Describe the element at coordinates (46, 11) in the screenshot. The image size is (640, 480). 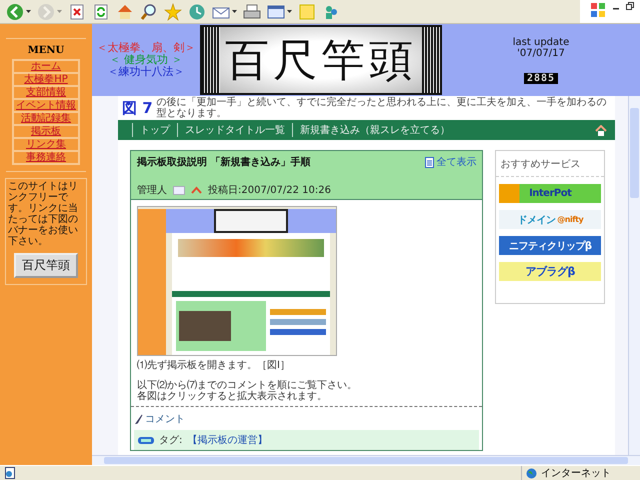
I see `forward-icon` at that location.